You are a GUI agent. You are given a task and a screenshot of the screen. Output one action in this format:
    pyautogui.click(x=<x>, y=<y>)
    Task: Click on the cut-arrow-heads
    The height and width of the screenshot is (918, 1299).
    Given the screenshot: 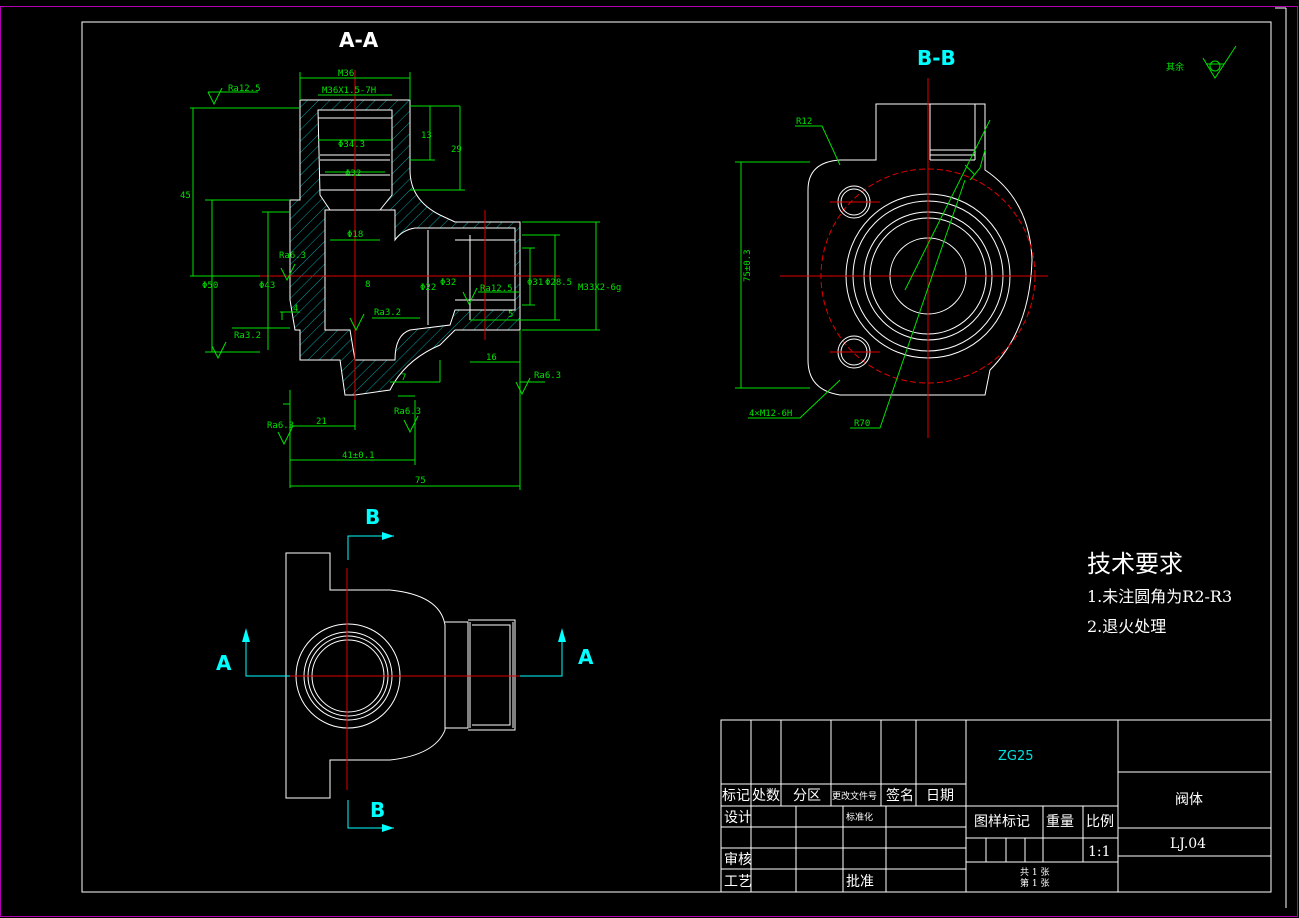 What is the action you would take?
    pyautogui.click(x=404, y=682)
    